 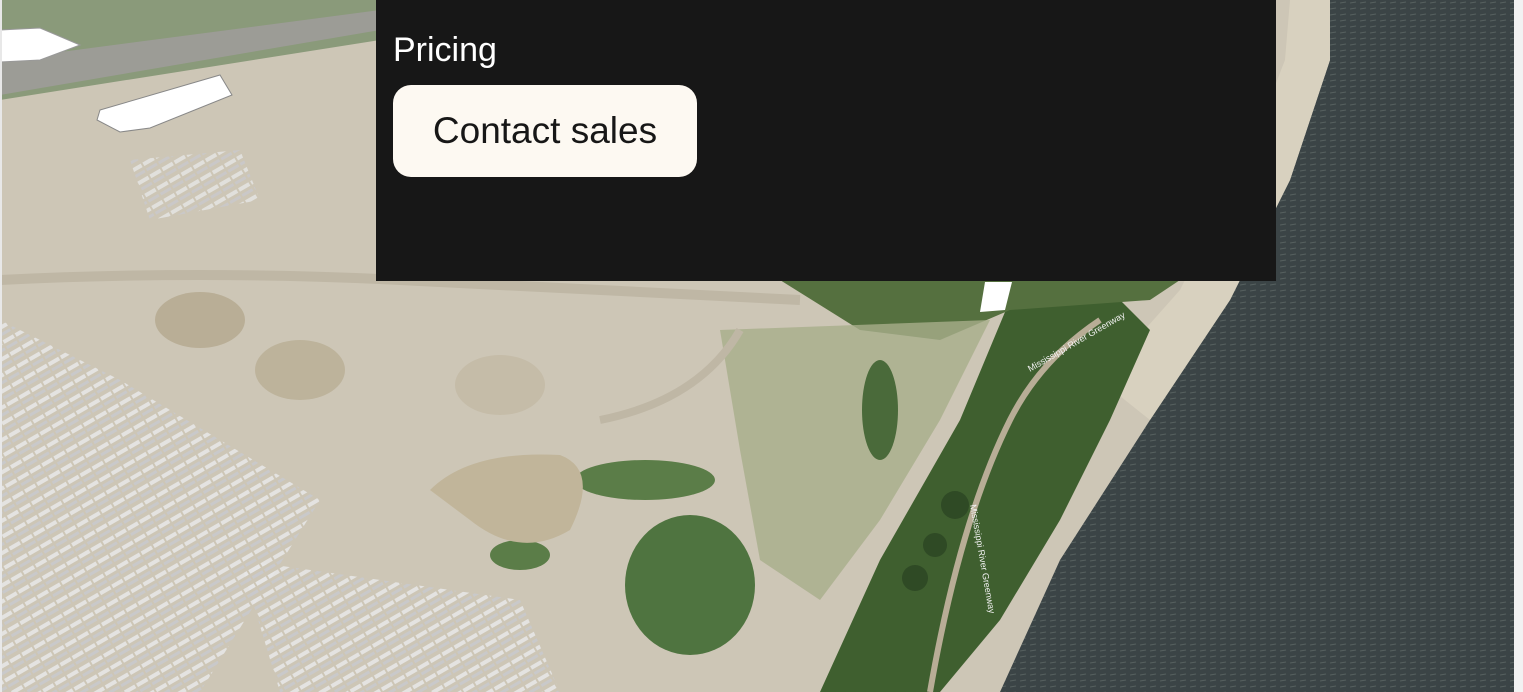 What do you see at coordinates (1518, 346) in the screenshot?
I see `right-frame` at bounding box center [1518, 346].